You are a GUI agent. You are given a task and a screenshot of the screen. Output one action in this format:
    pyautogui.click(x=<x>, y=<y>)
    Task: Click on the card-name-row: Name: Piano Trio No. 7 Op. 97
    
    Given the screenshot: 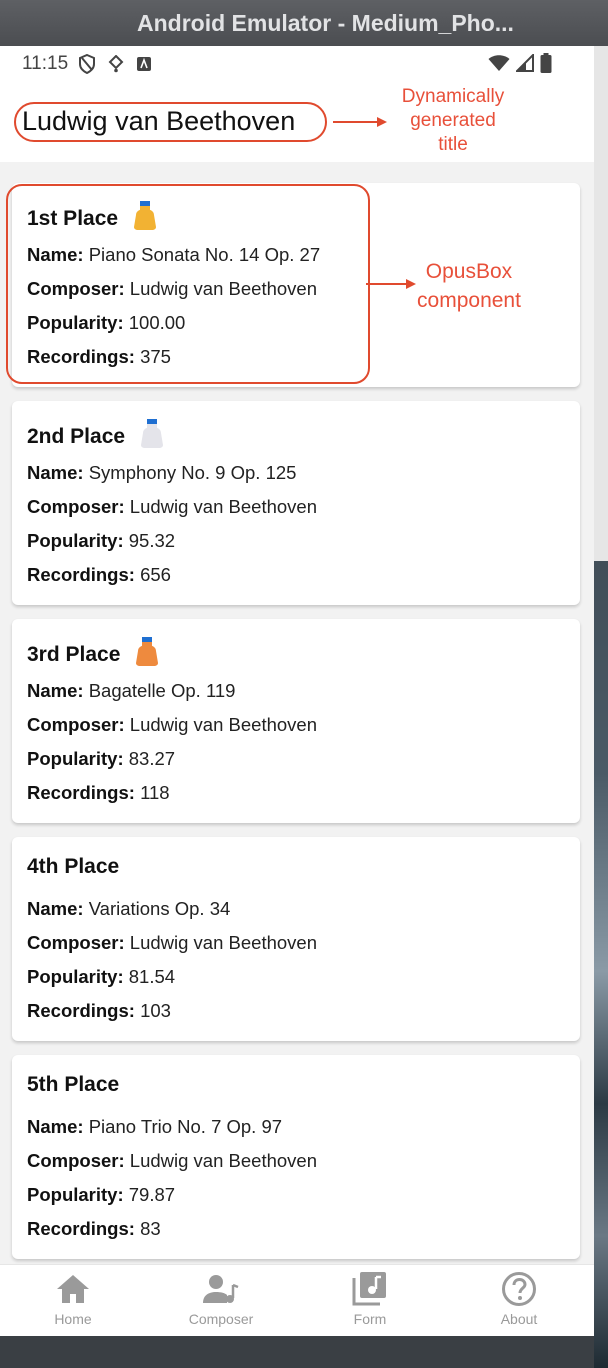 What is the action you would take?
    pyautogui.click(x=155, y=1126)
    